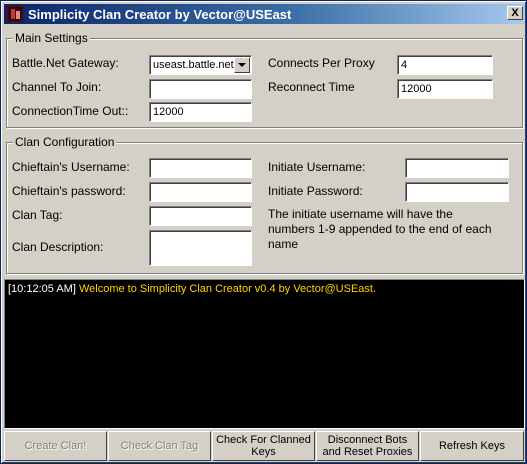 This screenshot has width=527, height=464. What do you see at coordinates (367, 446) in the screenshot?
I see `disconnect-bots-button: Disconnect Bots and Reset Proxies` at bounding box center [367, 446].